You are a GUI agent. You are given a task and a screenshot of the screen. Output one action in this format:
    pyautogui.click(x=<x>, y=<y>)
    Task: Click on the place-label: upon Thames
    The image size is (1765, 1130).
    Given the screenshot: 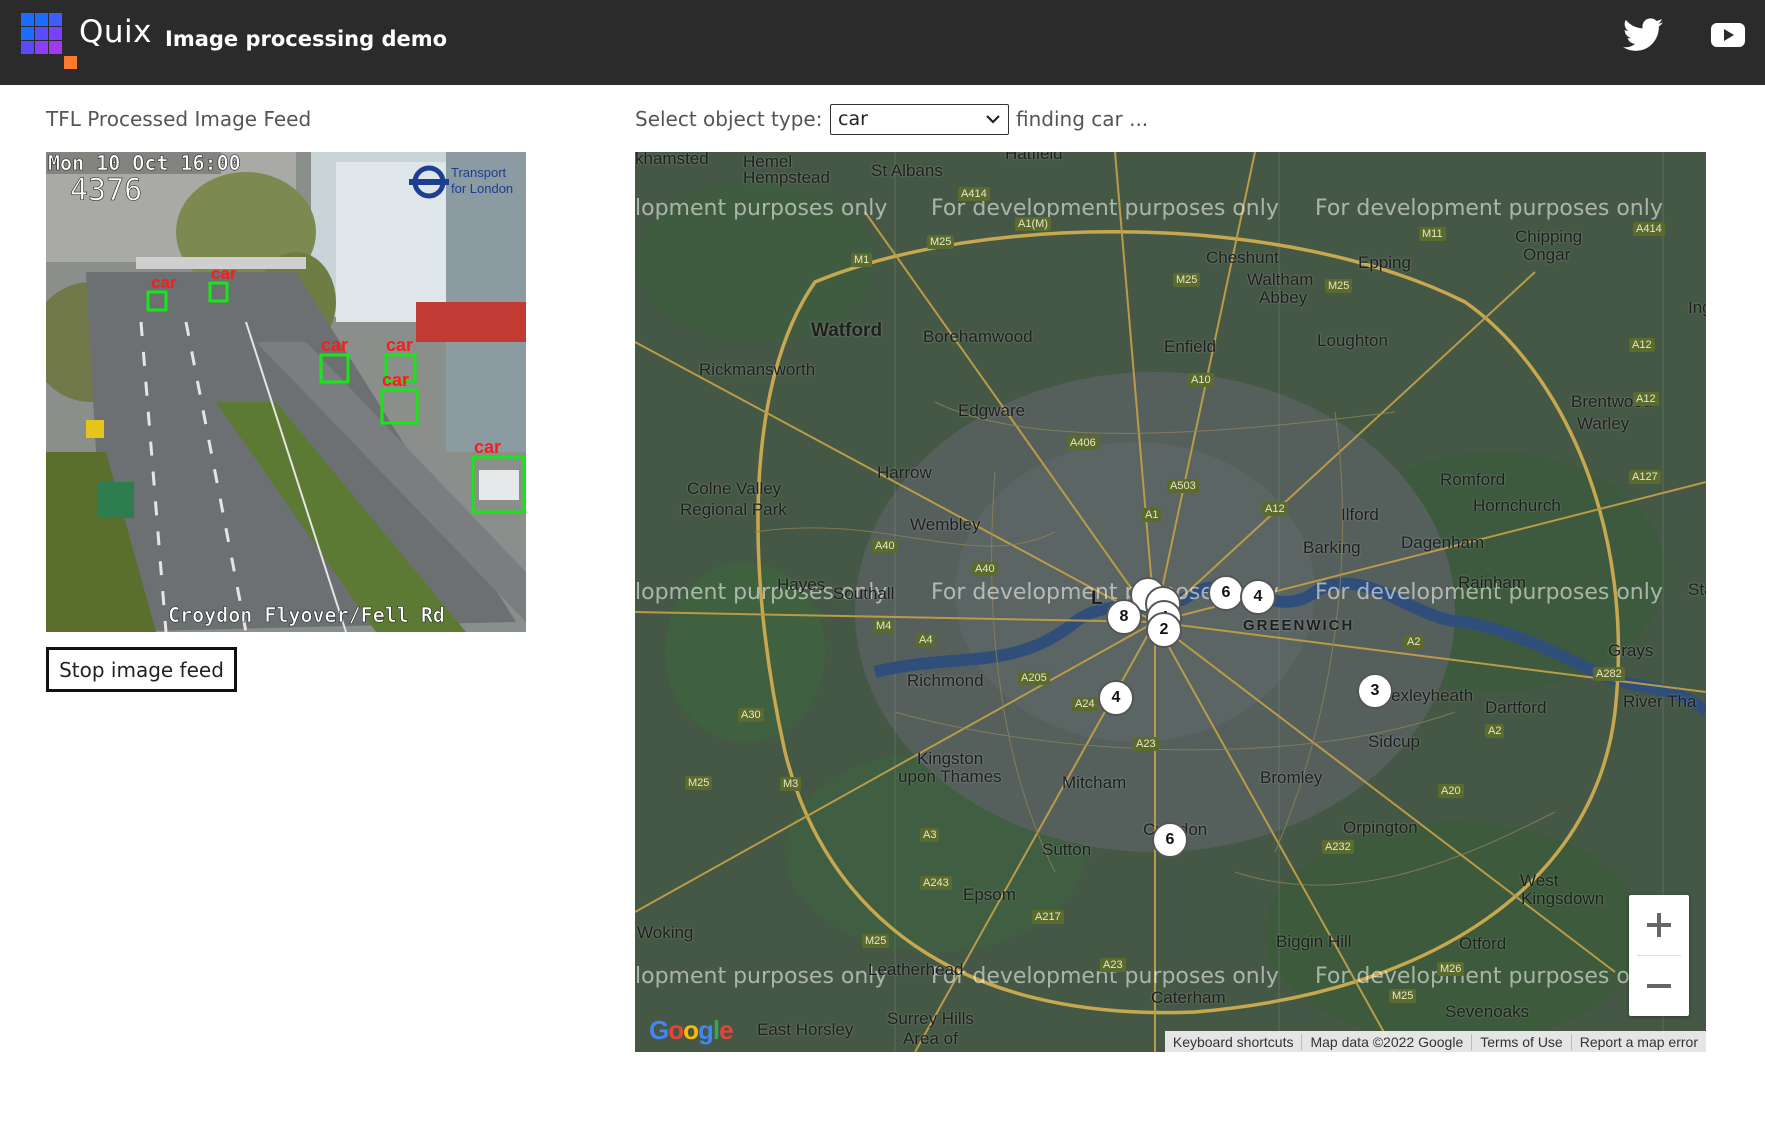 What is the action you would take?
    pyautogui.click(x=950, y=776)
    